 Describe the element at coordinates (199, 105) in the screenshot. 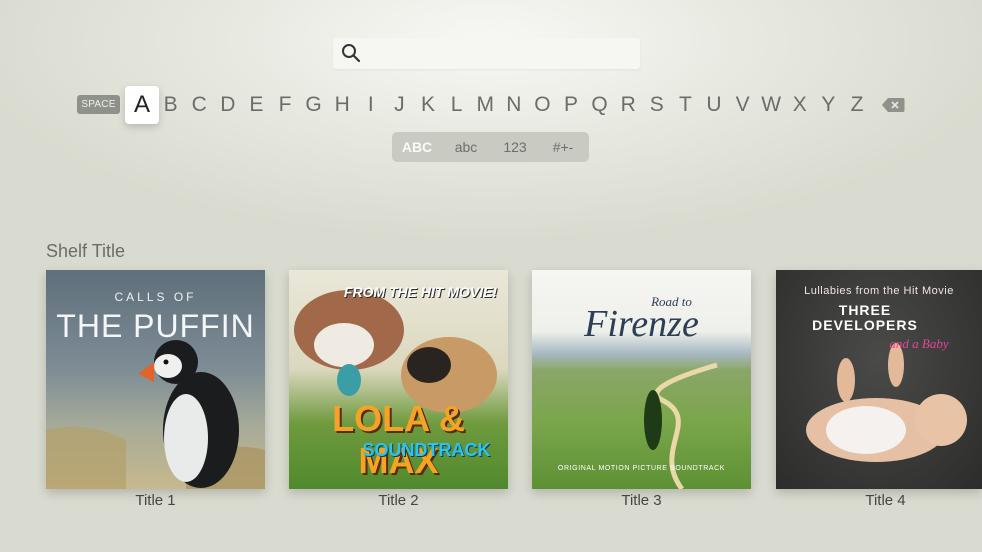

I see `key-c: C` at that location.